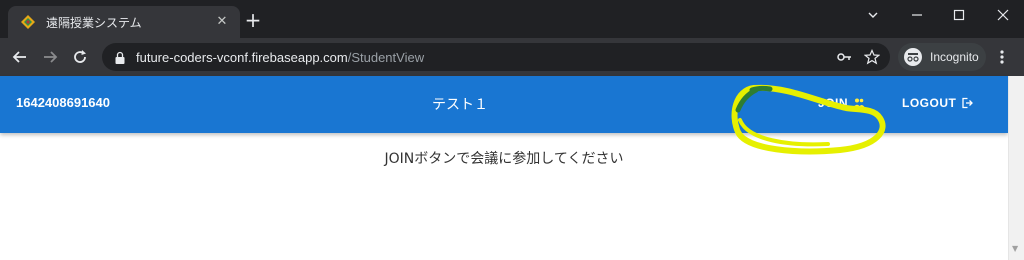 Image resolution: width=1024 pixels, height=260 pixels. Describe the element at coordinates (872, 57) in the screenshot. I see `star-icon` at that location.